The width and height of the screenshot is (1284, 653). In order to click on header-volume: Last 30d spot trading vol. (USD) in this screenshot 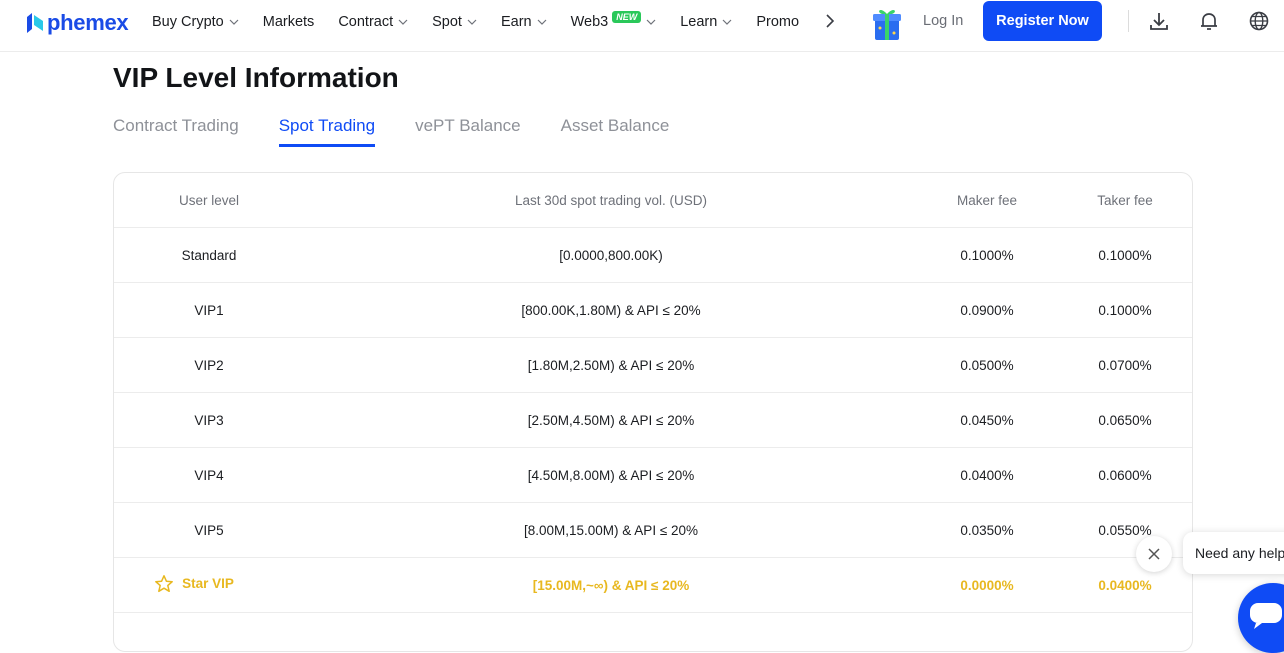, I will do `click(611, 200)`.